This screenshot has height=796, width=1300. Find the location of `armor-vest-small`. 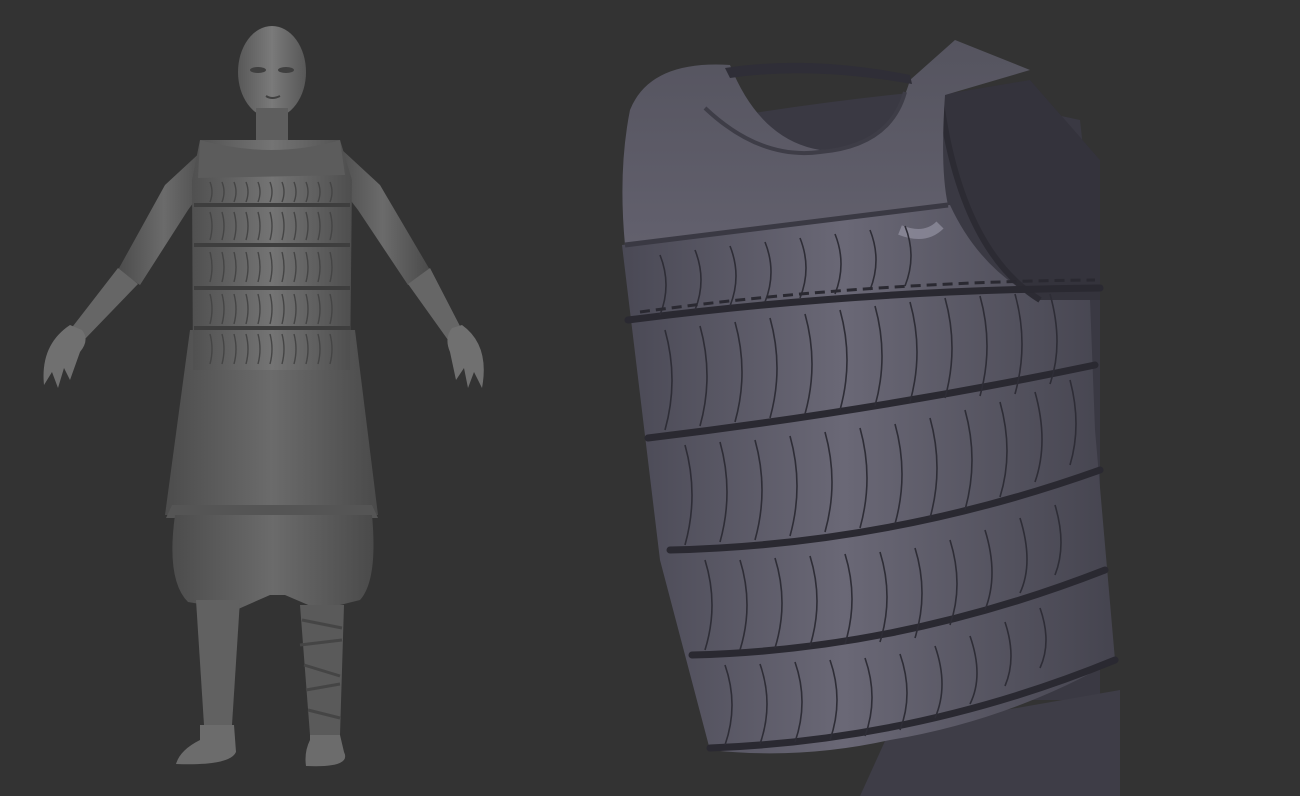

armor-vest-small is located at coordinates (272, 255).